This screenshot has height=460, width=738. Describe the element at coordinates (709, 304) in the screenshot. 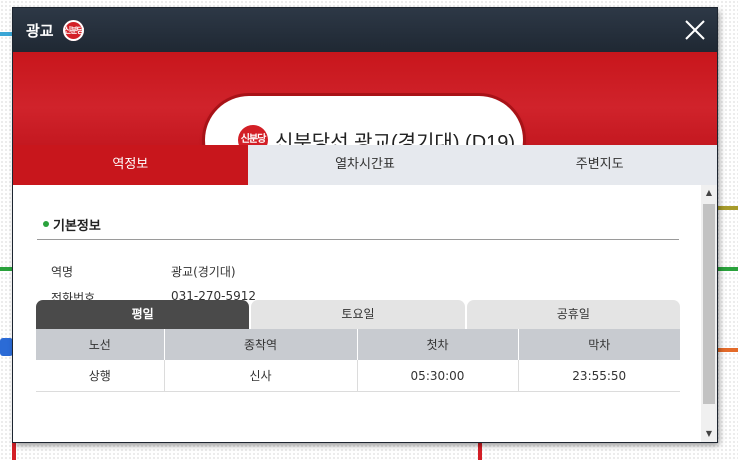

I see `scroll-thumb` at that location.